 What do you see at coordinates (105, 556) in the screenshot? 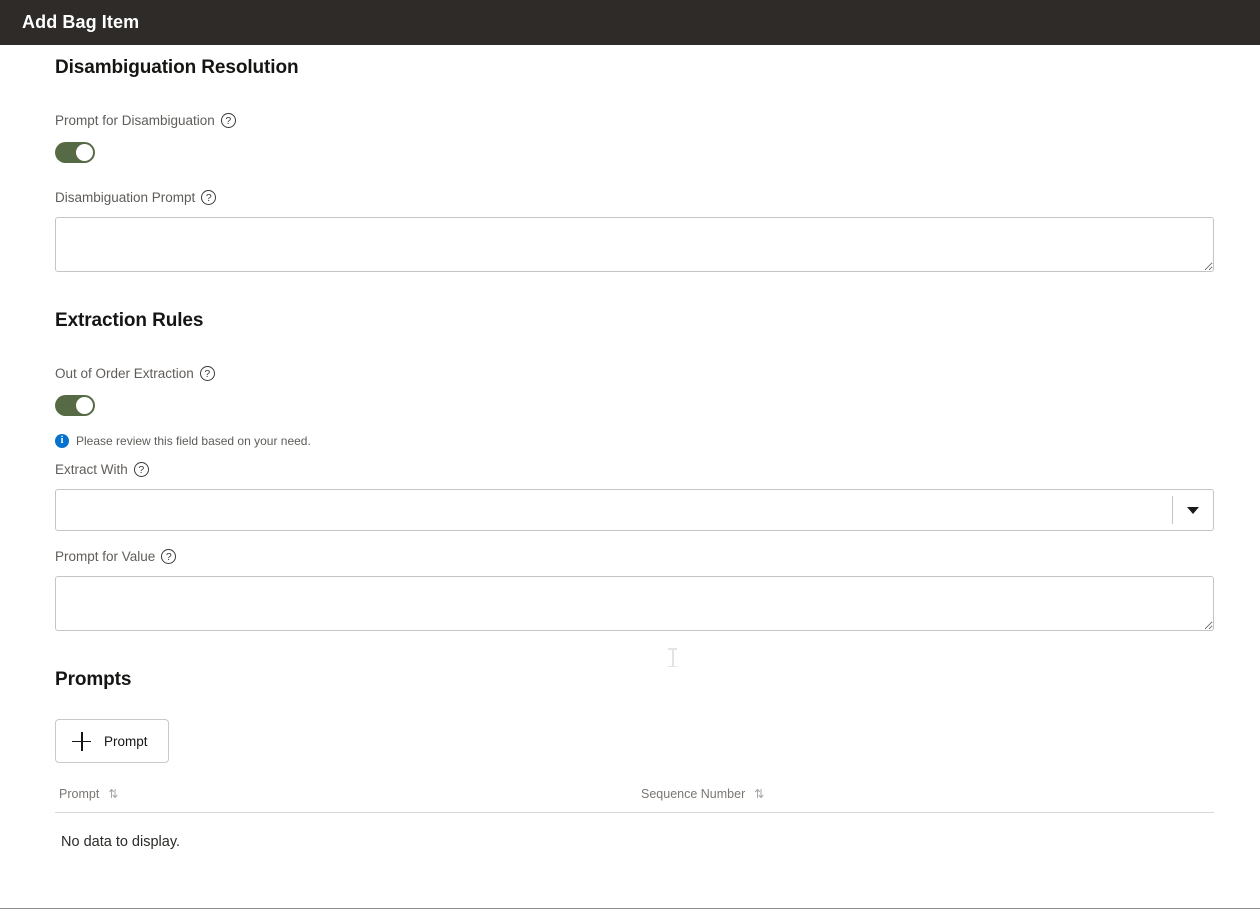
I see `label-text: Prompt for Value` at bounding box center [105, 556].